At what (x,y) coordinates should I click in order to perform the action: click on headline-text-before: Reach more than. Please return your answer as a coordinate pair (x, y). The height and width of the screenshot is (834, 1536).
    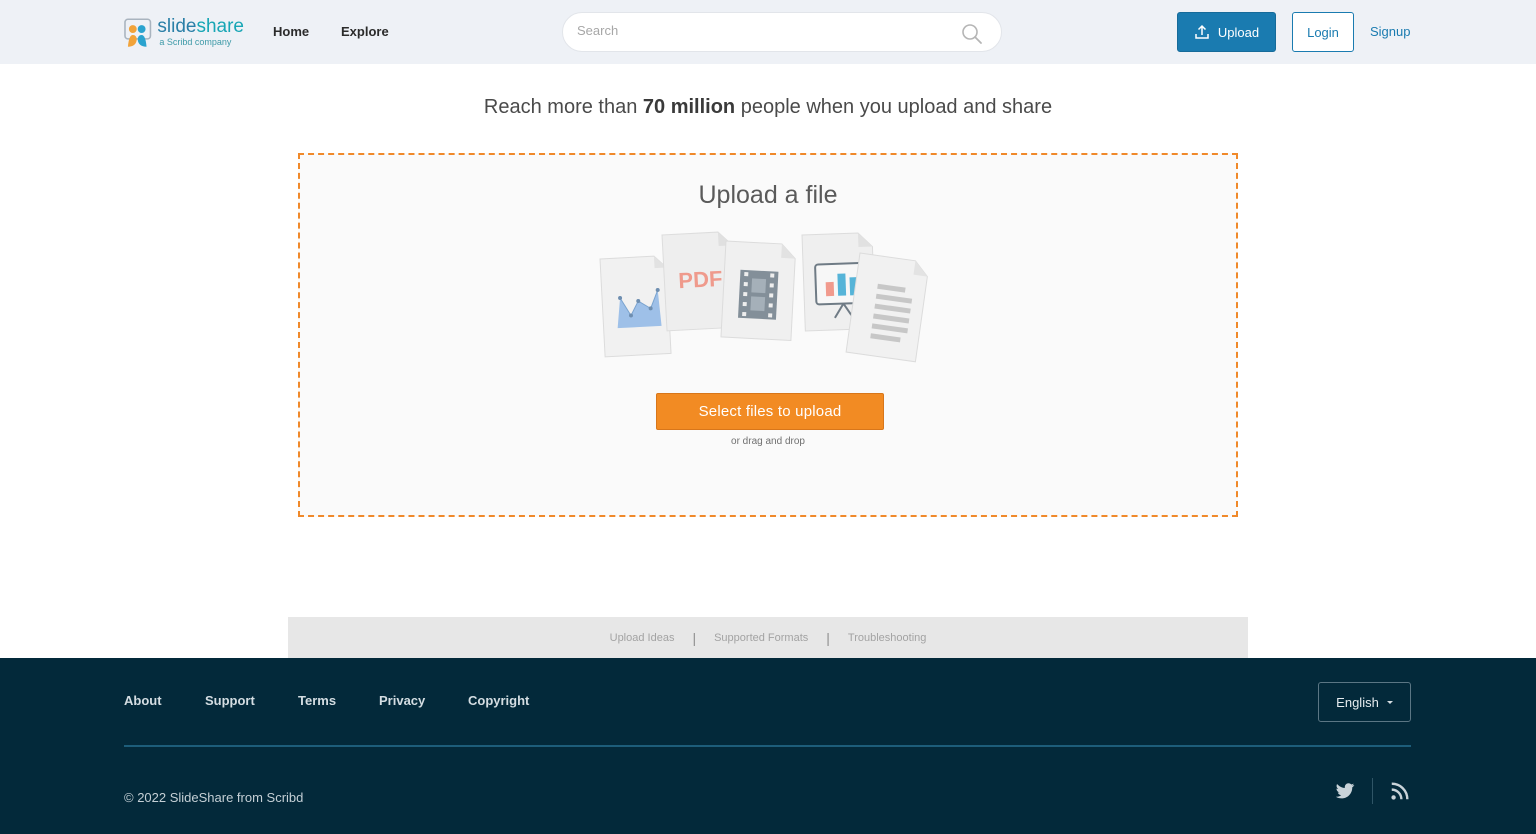
    Looking at the image, I should click on (563, 107).